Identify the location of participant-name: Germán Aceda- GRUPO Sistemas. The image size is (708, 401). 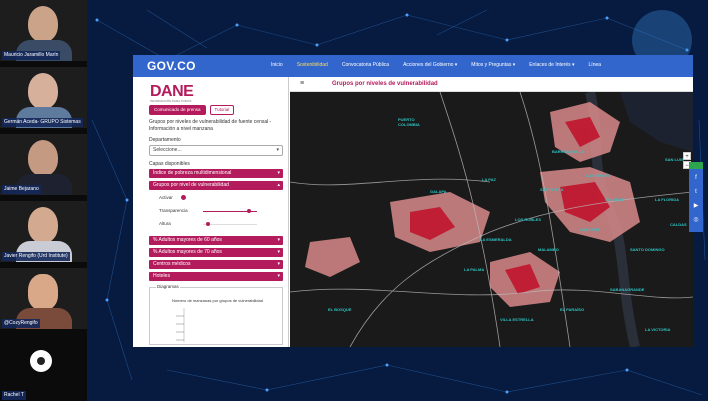
(42, 122).